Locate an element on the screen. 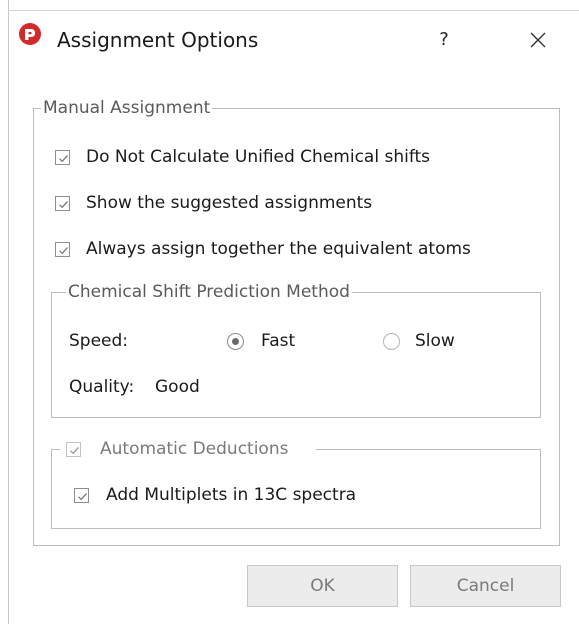 The width and height of the screenshot is (579, 624). ok-button: OK is located at coordinates (322, 586).